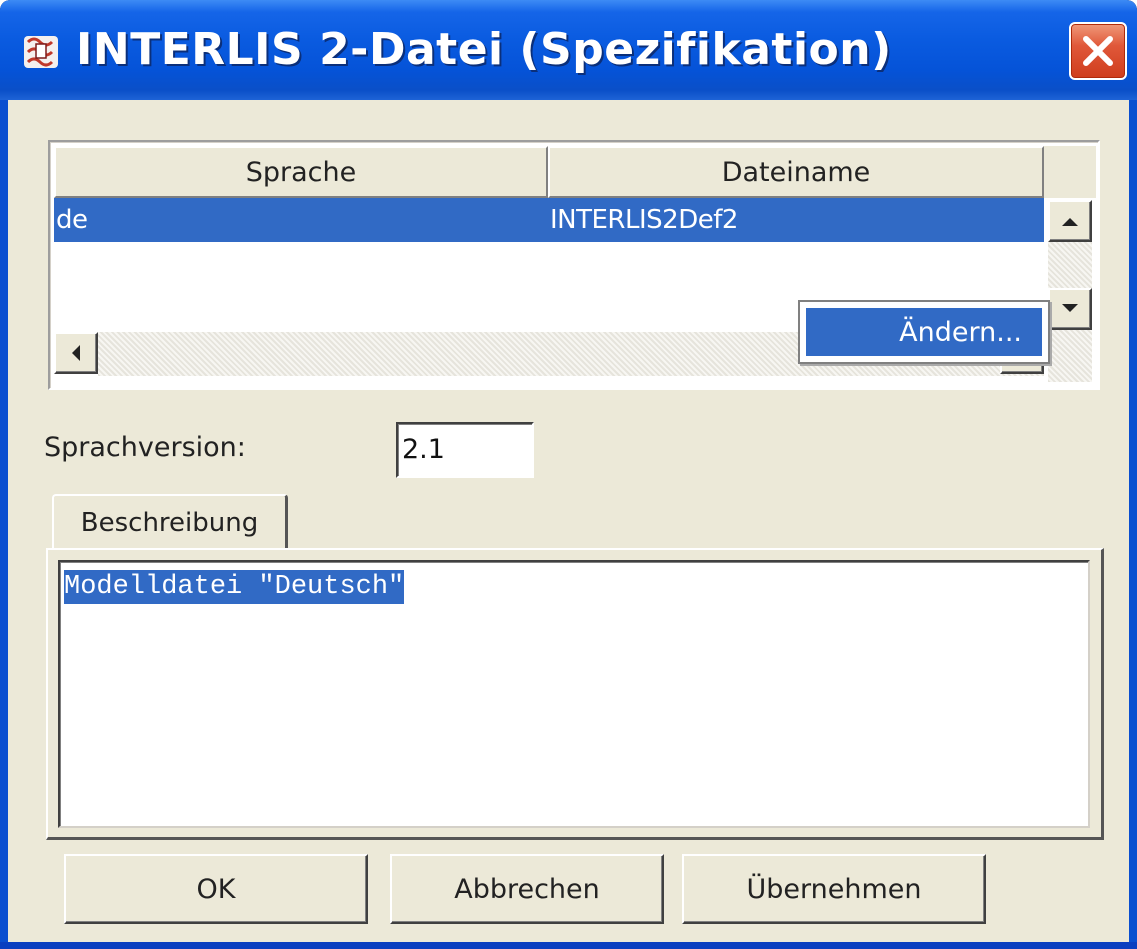  What do you see at coordinates (465, 450) in the screenshot?
I see `sprachversion-input: 2.1` at bounding box center [465, 450].